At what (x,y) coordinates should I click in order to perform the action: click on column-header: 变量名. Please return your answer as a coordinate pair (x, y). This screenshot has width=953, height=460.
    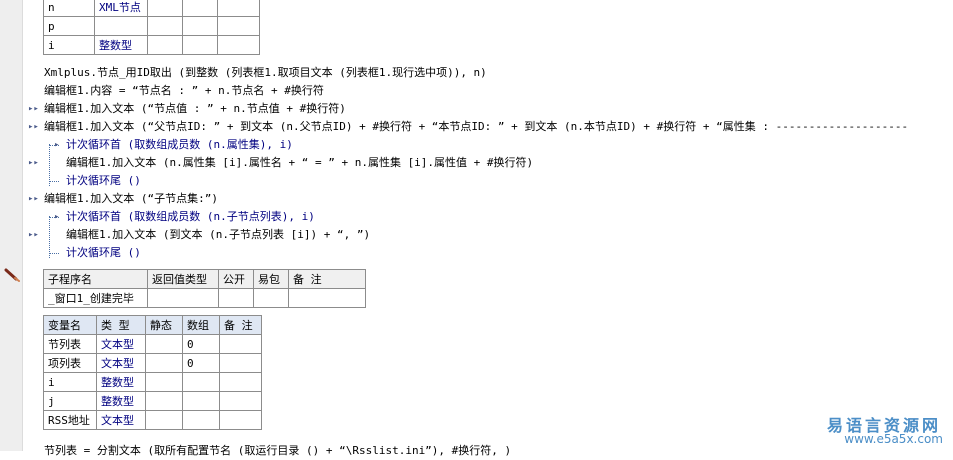
    Looking at the image, I should click on (70, 325).